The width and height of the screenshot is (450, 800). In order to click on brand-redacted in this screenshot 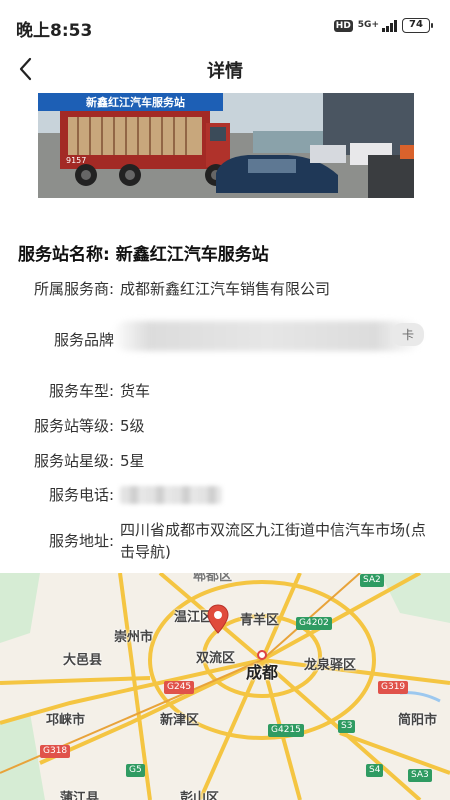, I will do `click(267, 336)`.